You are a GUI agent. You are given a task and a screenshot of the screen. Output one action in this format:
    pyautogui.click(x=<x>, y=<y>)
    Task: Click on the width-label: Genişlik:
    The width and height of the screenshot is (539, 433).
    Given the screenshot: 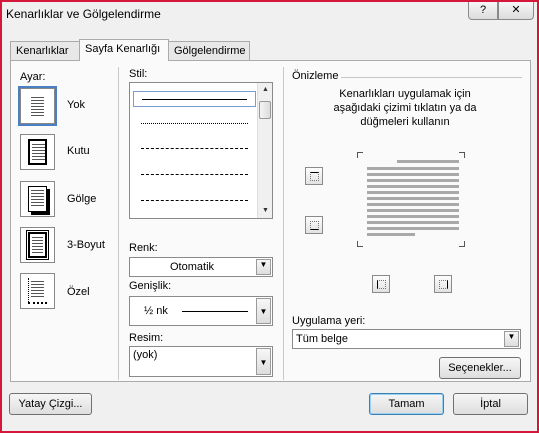 What is the action you would take?
    pyautogui.click(x=150, y=286)
    